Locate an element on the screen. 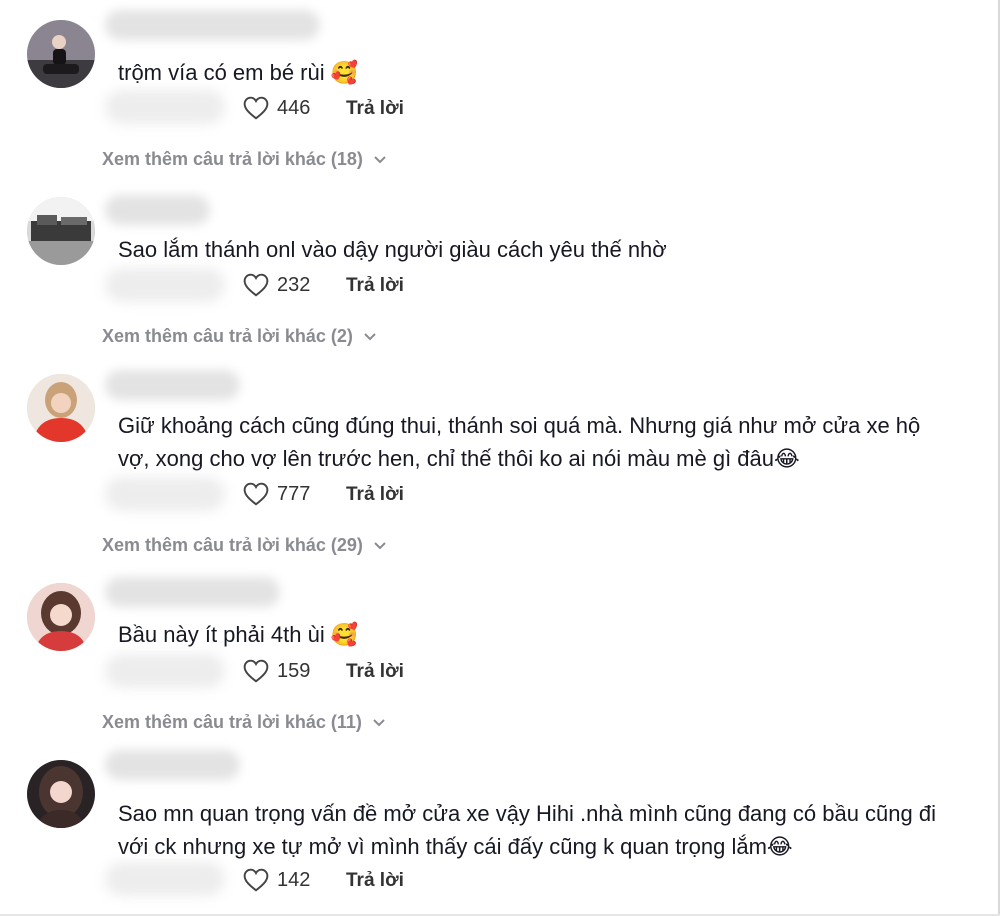 This screenshot has height=916, width=1000. view-more-replies-label: Xem thêm câu trả lời khác (29) is located at coordinates (232, 545).